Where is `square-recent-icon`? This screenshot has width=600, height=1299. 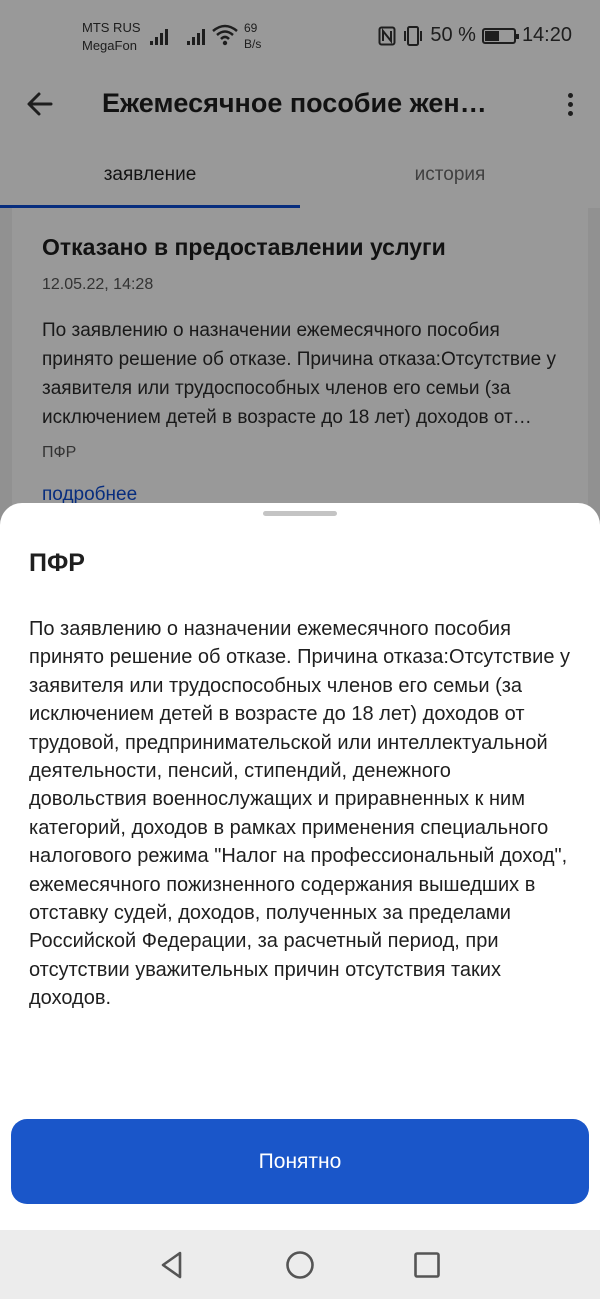 square-recent-icon is located at coordinates (427, 1265).